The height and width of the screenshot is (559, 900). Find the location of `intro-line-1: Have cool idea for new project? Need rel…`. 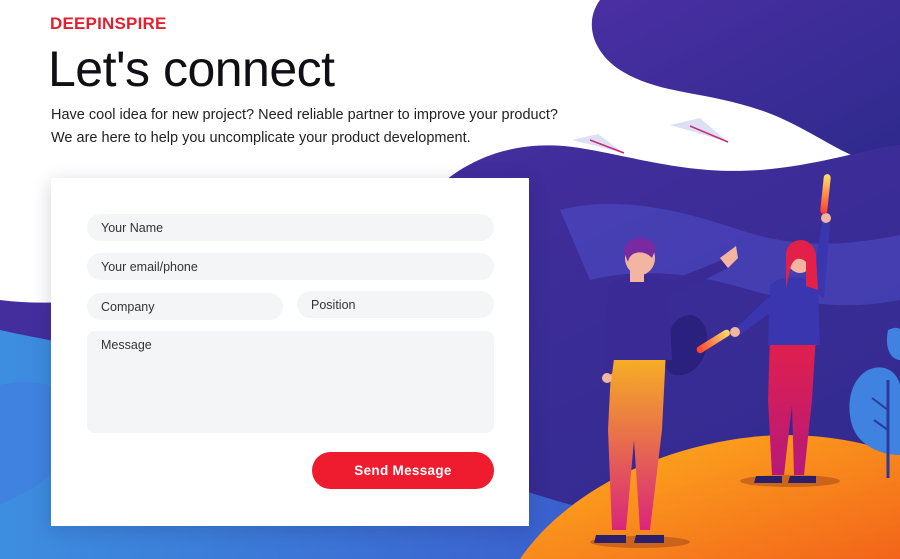

intro-line-1: Have cool idea for new project? Need rel… is located at coordinates (304, 115).